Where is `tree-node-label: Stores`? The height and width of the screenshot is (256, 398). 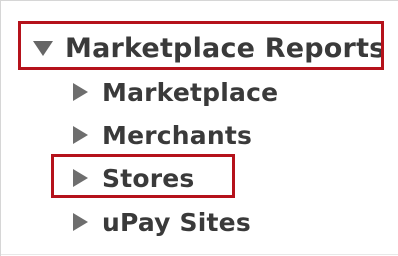
tree-node-label: Stores is located at coordinates (148, 178).